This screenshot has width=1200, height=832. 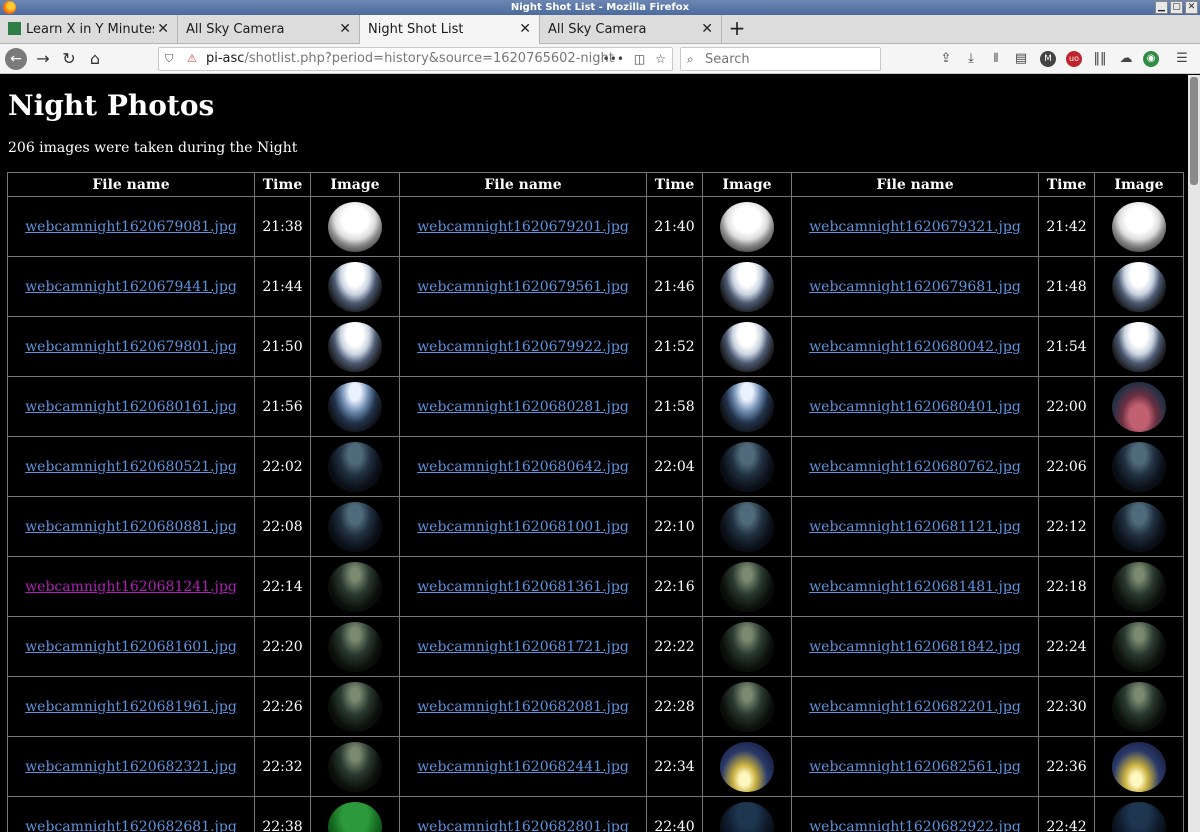 What do you see at coordinates (523, 287) in the screenshot?
I see `image-file-link: webcamnight1620679561.jpg` at bounding box center [523, 287].